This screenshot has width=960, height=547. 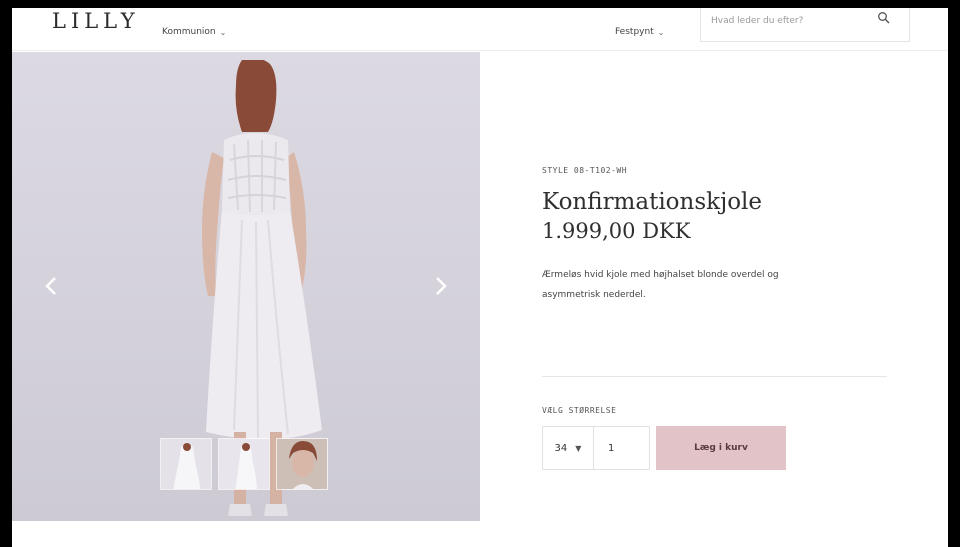 What do you see at coordinates (561, 448) in the screenshot?
I see `size-value: 34` at bounding box center [561, 448].